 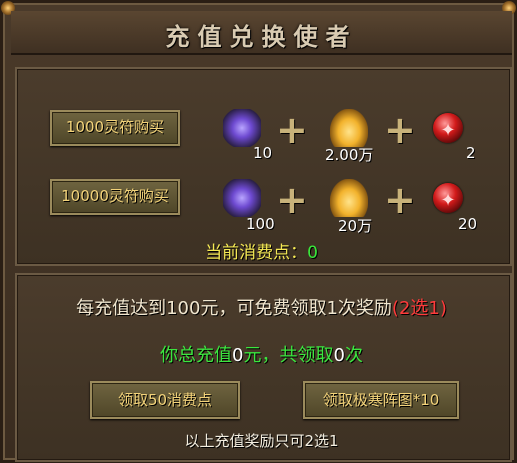 What do you see at coordinates (419, 308) in the screenshot?
I see `rule-highlight: (2选1)` at bounding box center [419, 308].